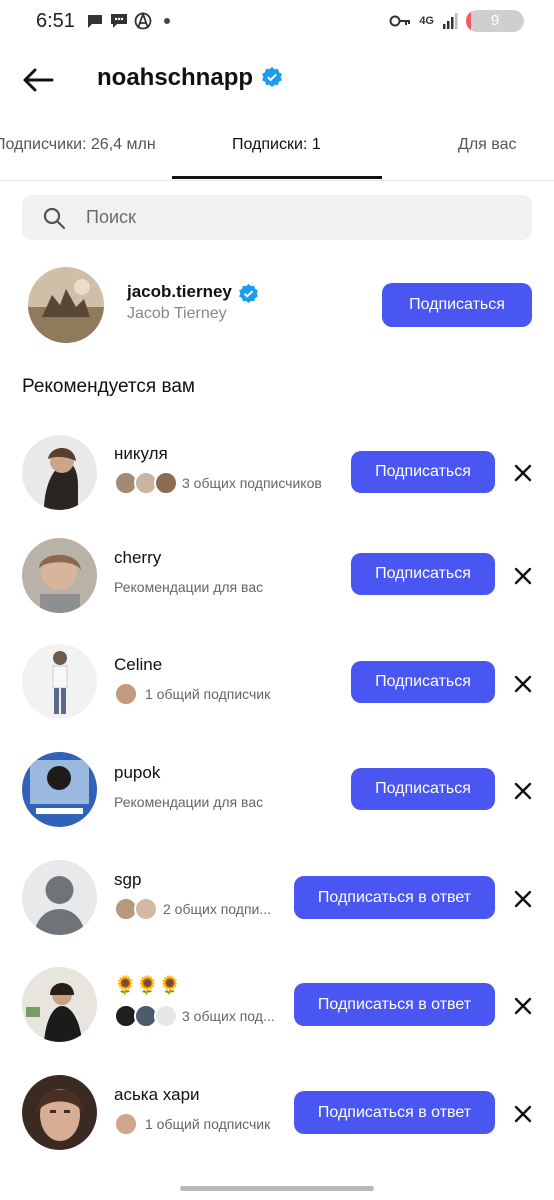 This screenshot has width=554, height=1200. What do you see at coordinates (95, 21) in the screenshot?
I see `message-icon` at bounding box center [95, 21].